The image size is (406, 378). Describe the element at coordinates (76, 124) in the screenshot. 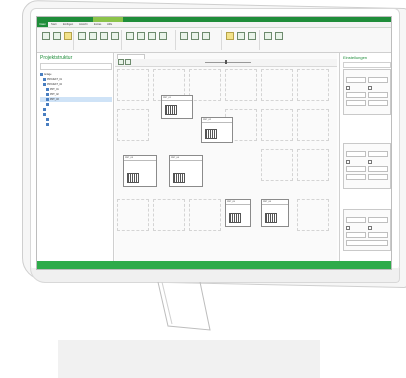

I see `tree-item` at that location.